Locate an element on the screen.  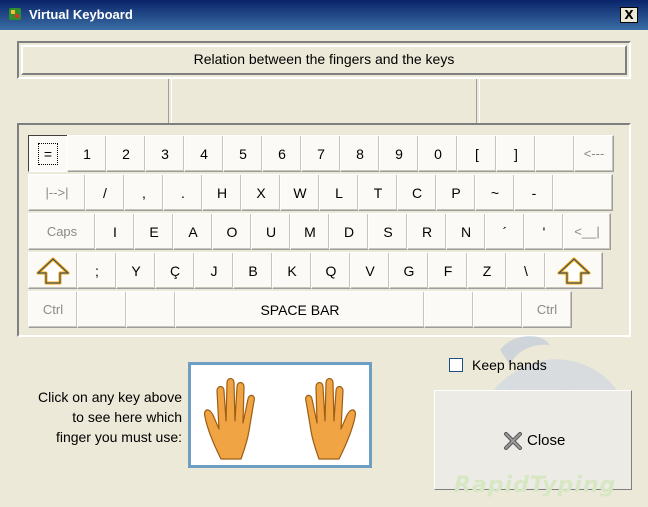
key-k2-4: O is located at coordinates (232, 231).